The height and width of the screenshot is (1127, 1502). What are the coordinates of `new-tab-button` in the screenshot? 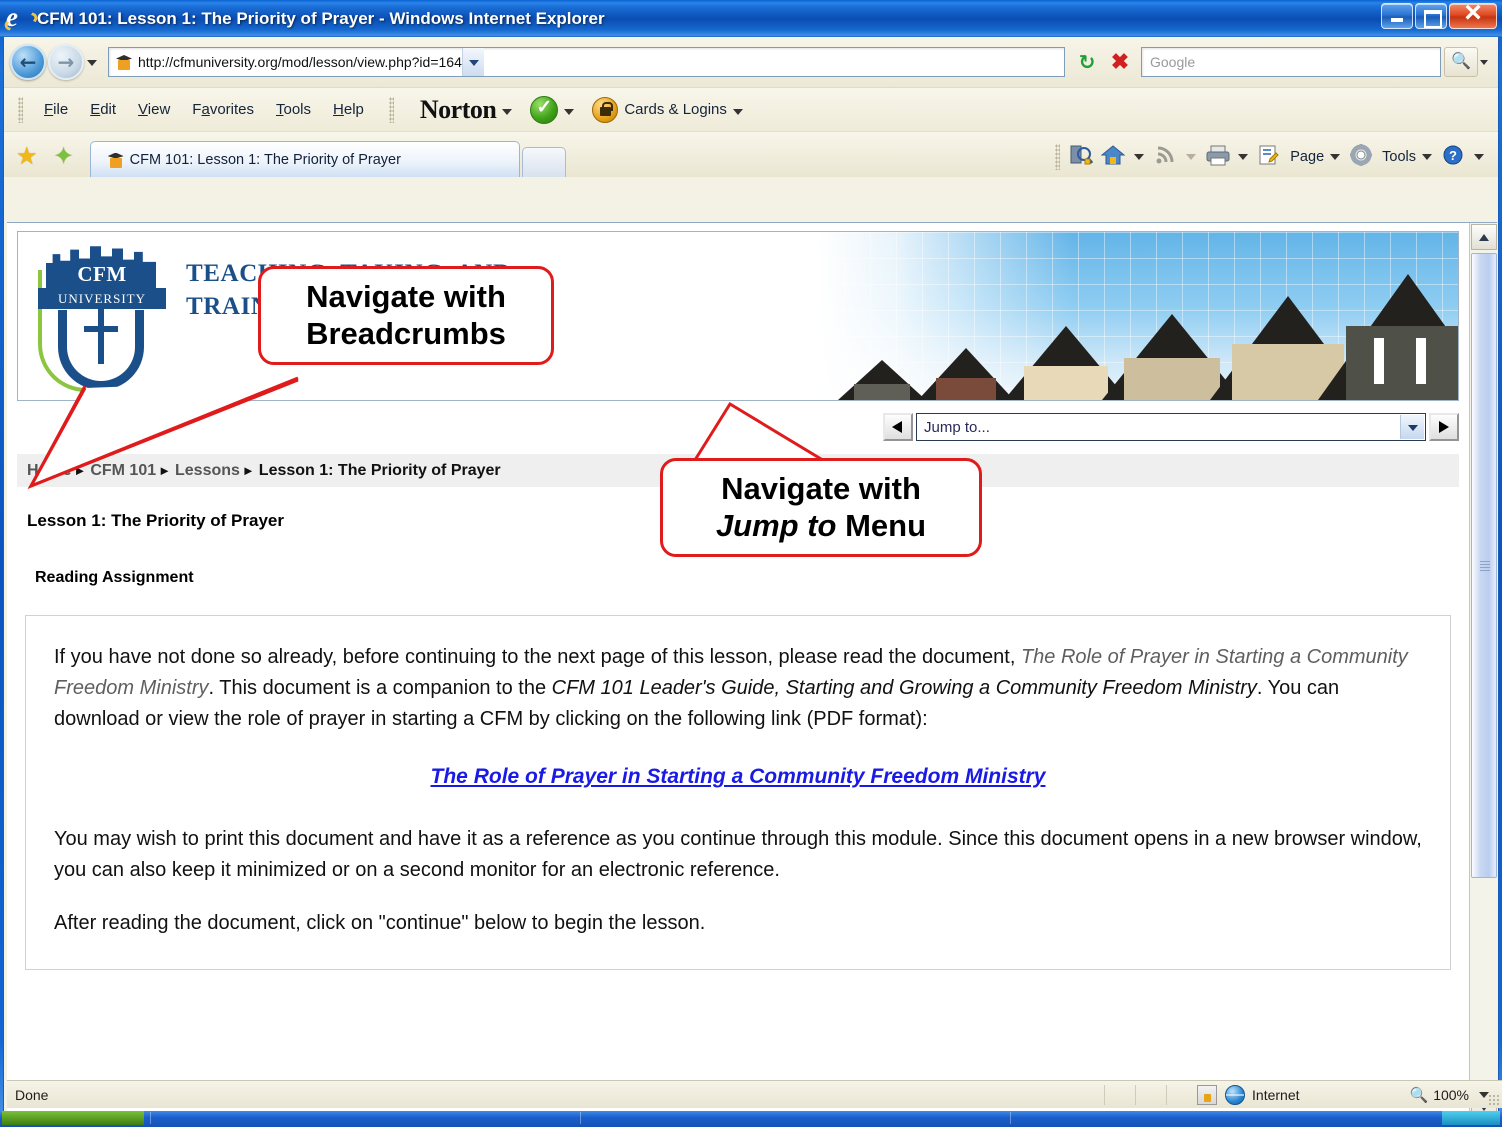 It's located at (543, 162).